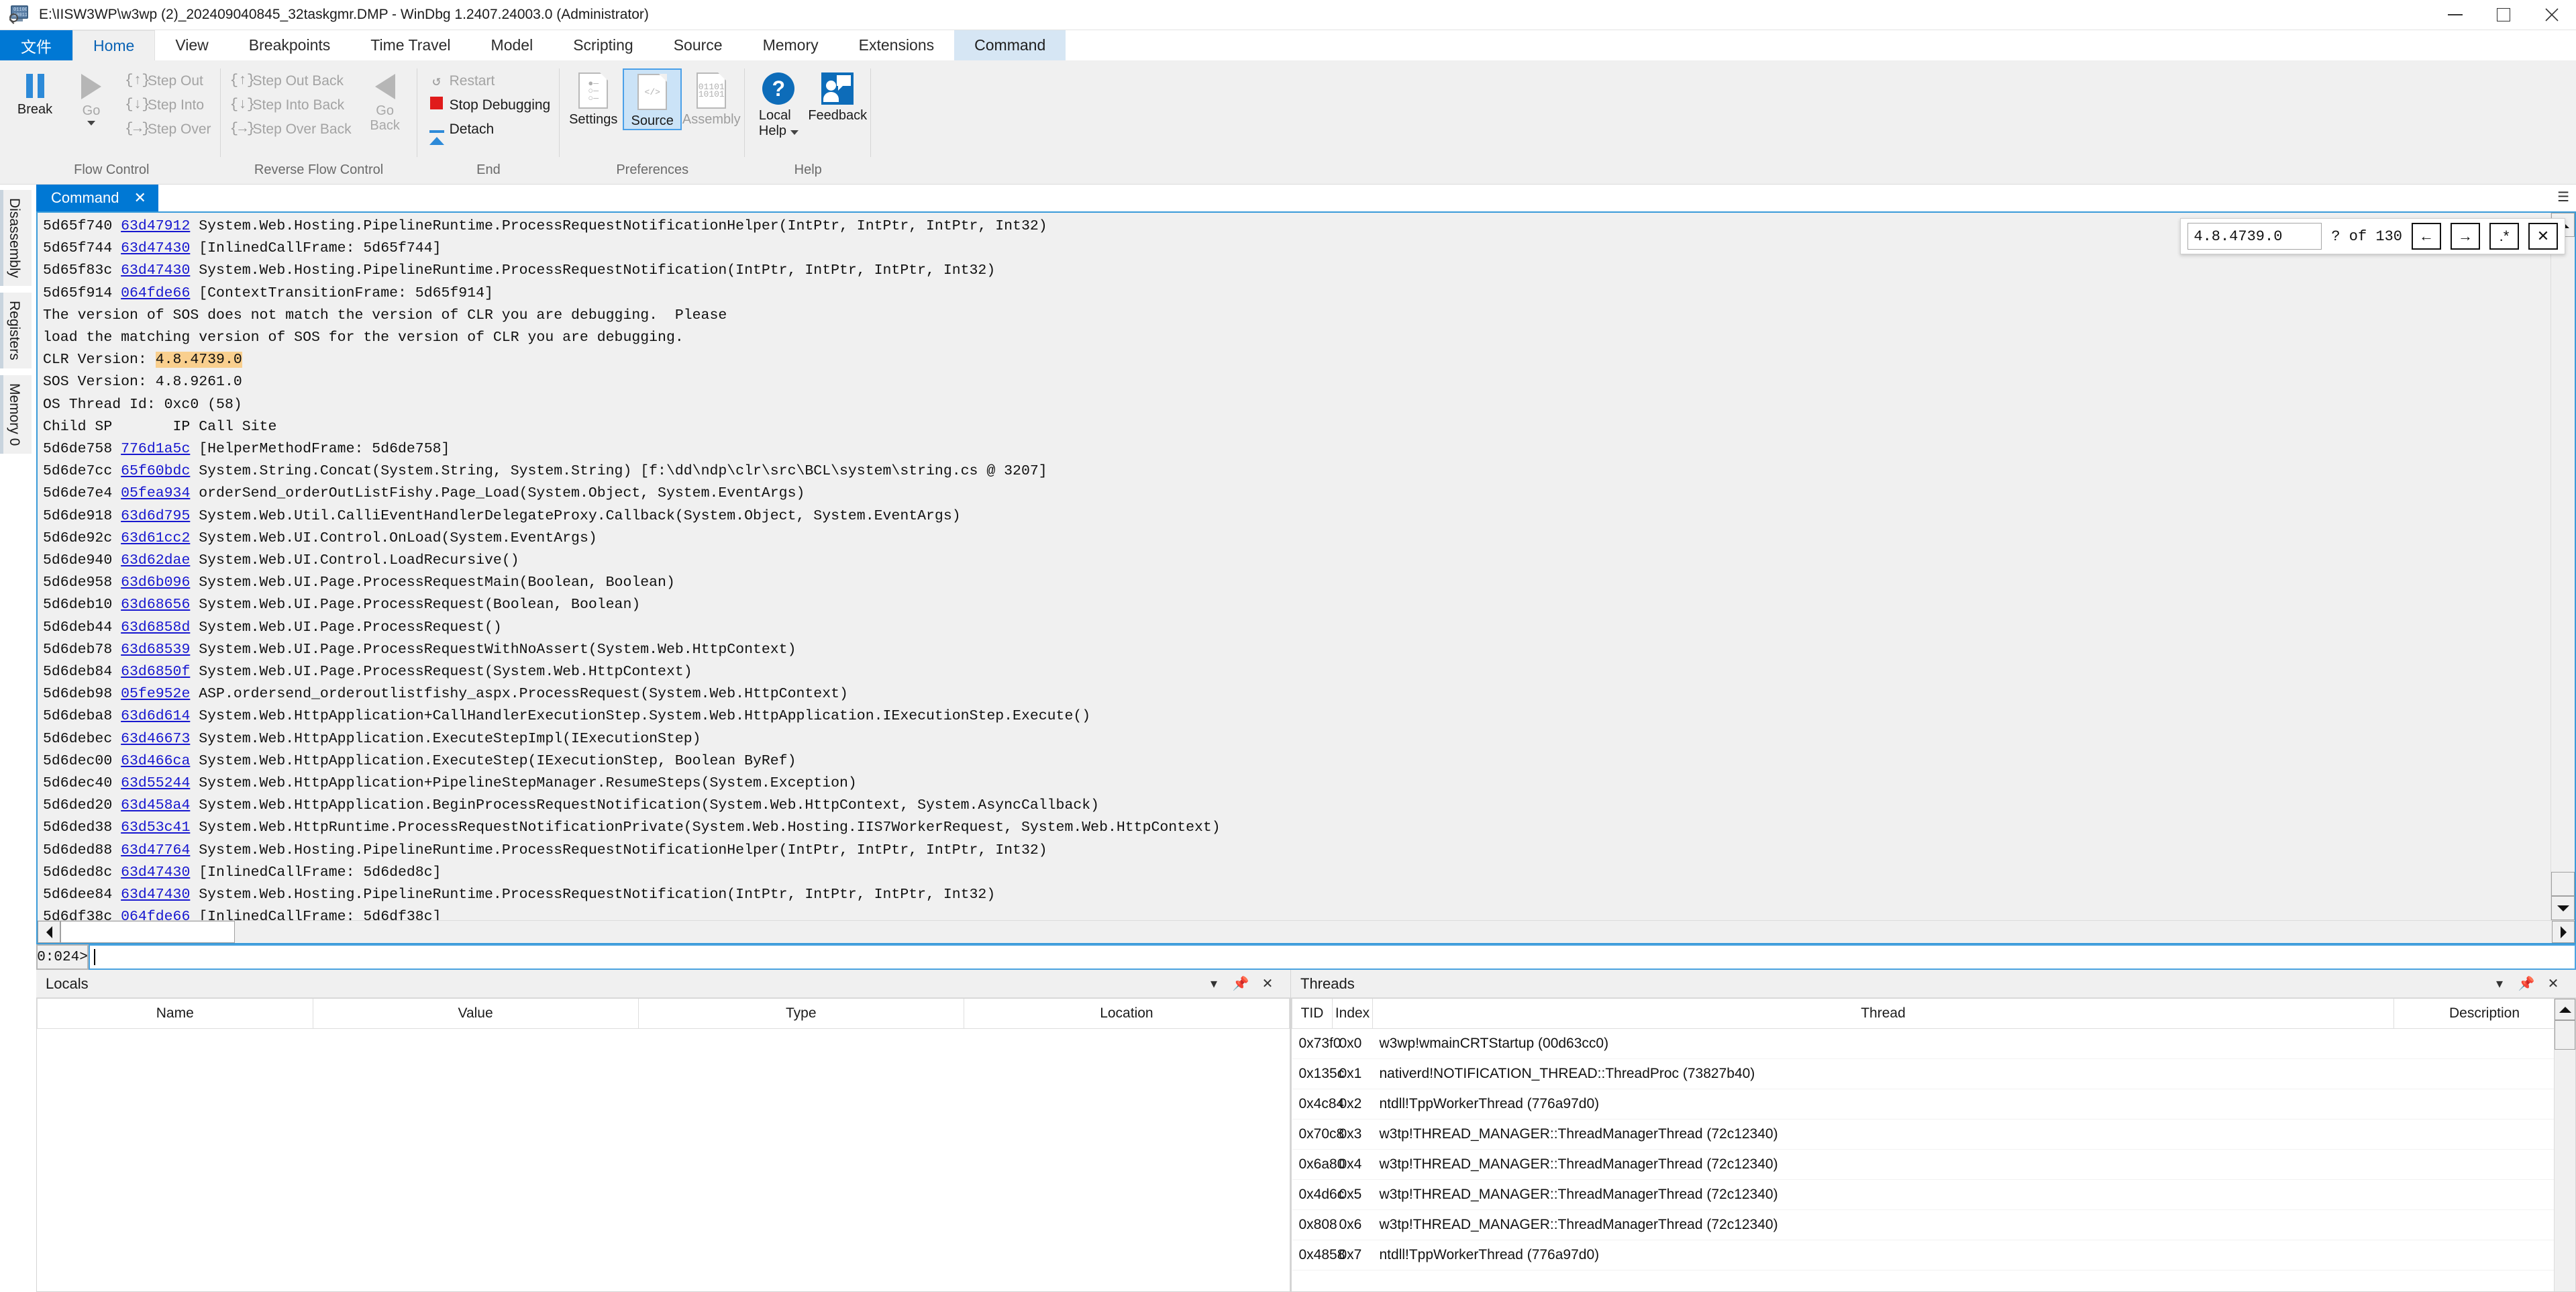  Describe the element at coordinates (91, 97) in the screenshot. I see `go-button: Go` at that location.